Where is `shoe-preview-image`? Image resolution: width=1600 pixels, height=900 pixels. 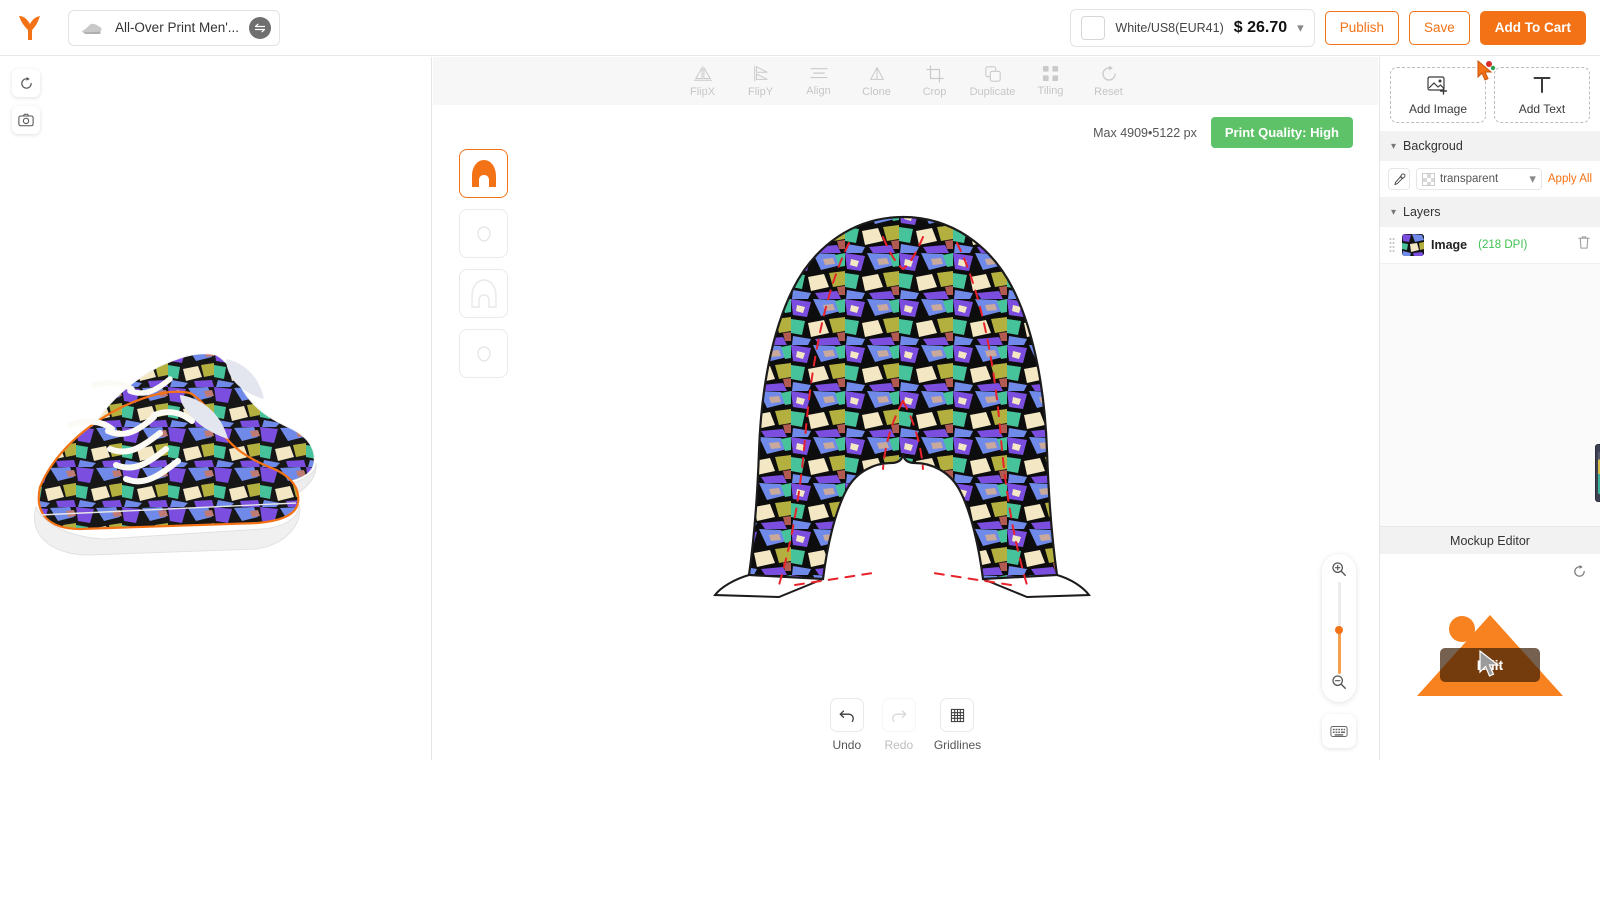
shoe-preview-image is located at coordinates (215, 412).